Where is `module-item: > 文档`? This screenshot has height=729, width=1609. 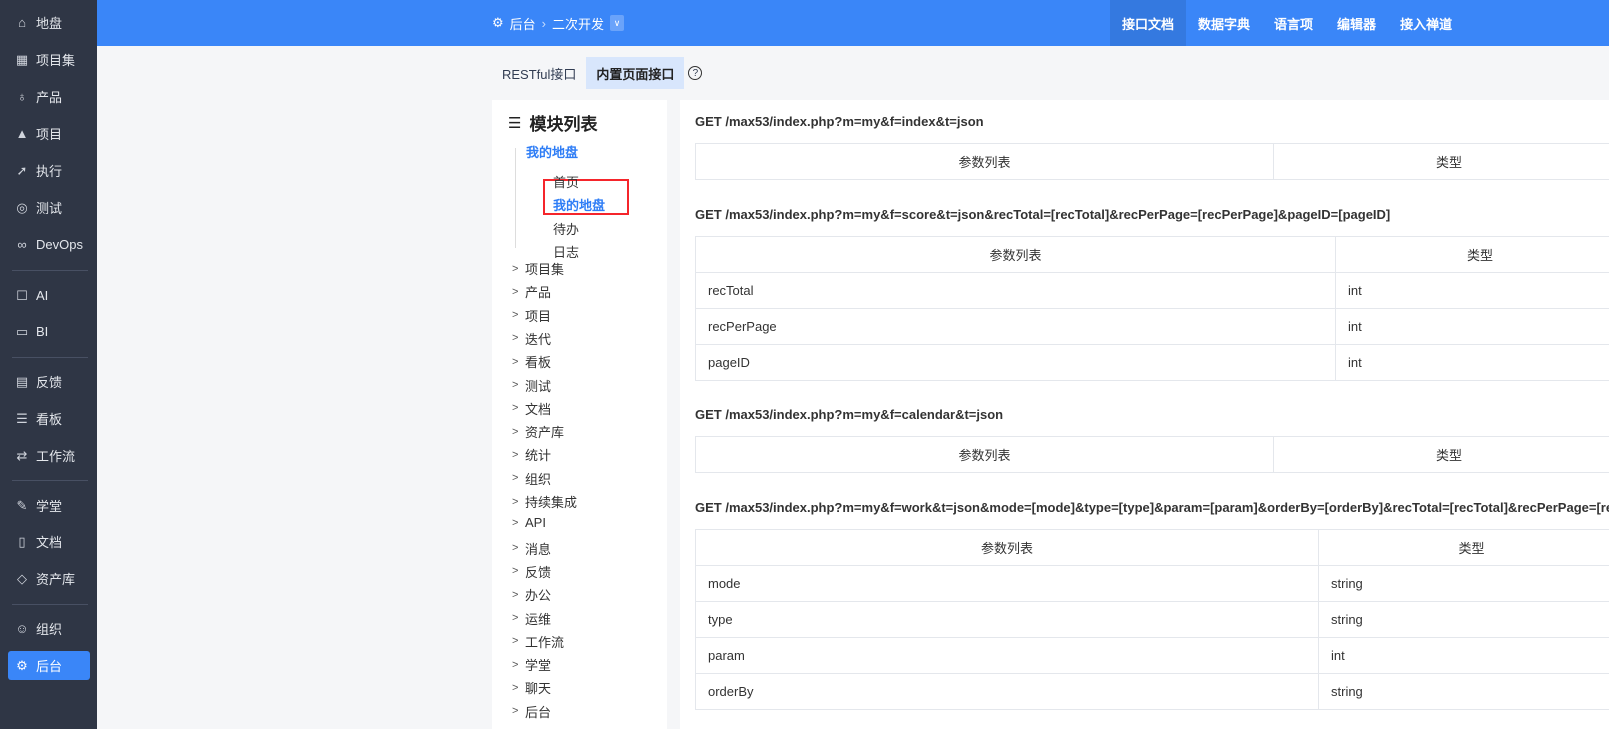
module-item: > 文档 is located at coordinates (531, 408).